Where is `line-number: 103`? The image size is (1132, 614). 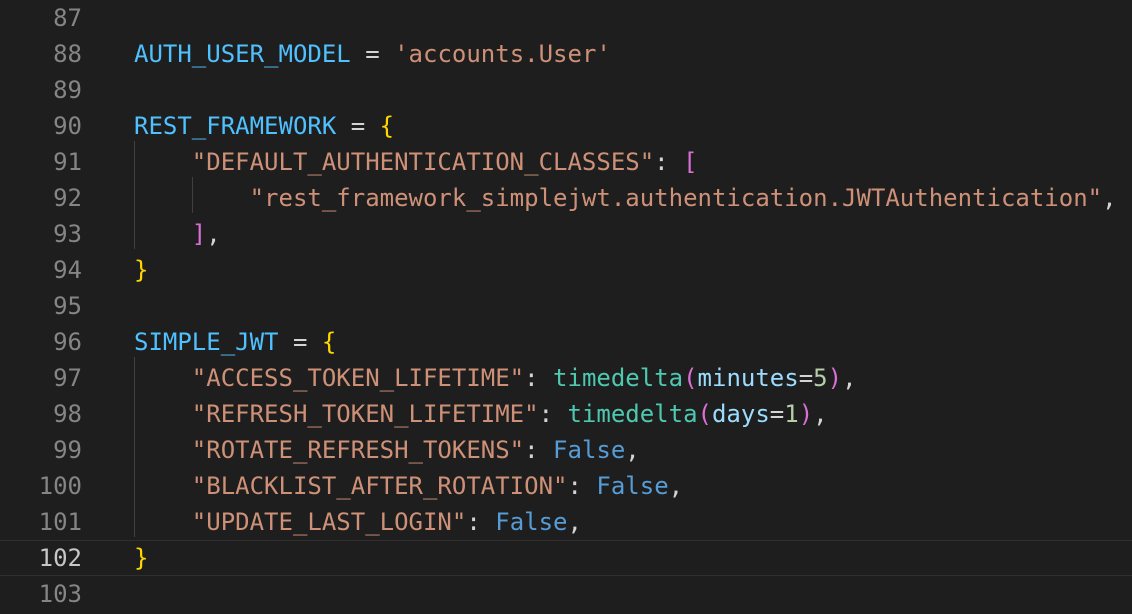 line-number: 103 is located at coordinates (60, 594).